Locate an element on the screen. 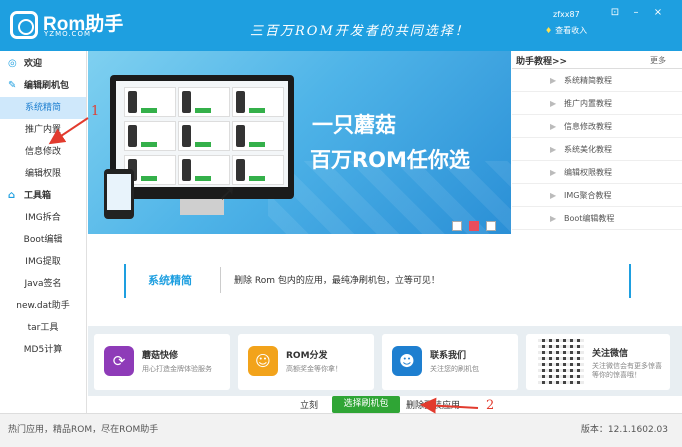 This screenshot has width=682, height=447. view-income-label: 查看收入 is located at coordinates (571, 30).